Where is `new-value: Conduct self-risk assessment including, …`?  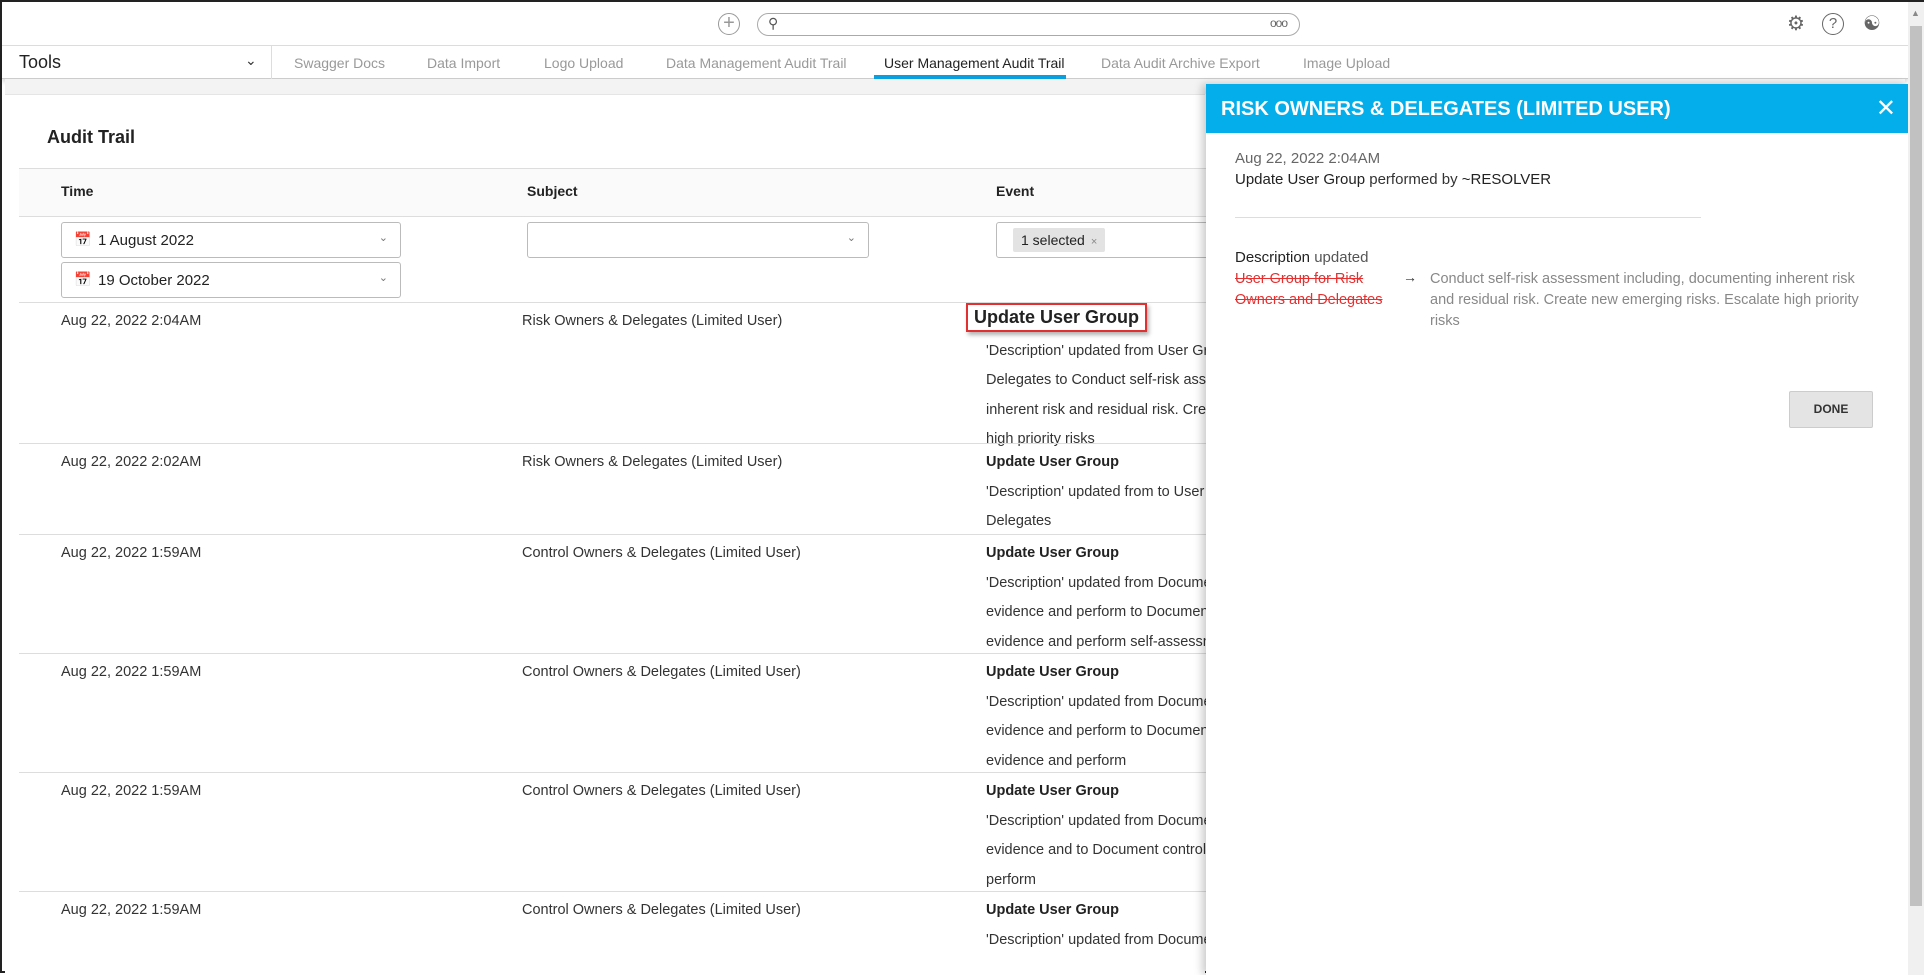
new-value: Conduct self-risk assessment including, … is located at coordinates (1644, 300).